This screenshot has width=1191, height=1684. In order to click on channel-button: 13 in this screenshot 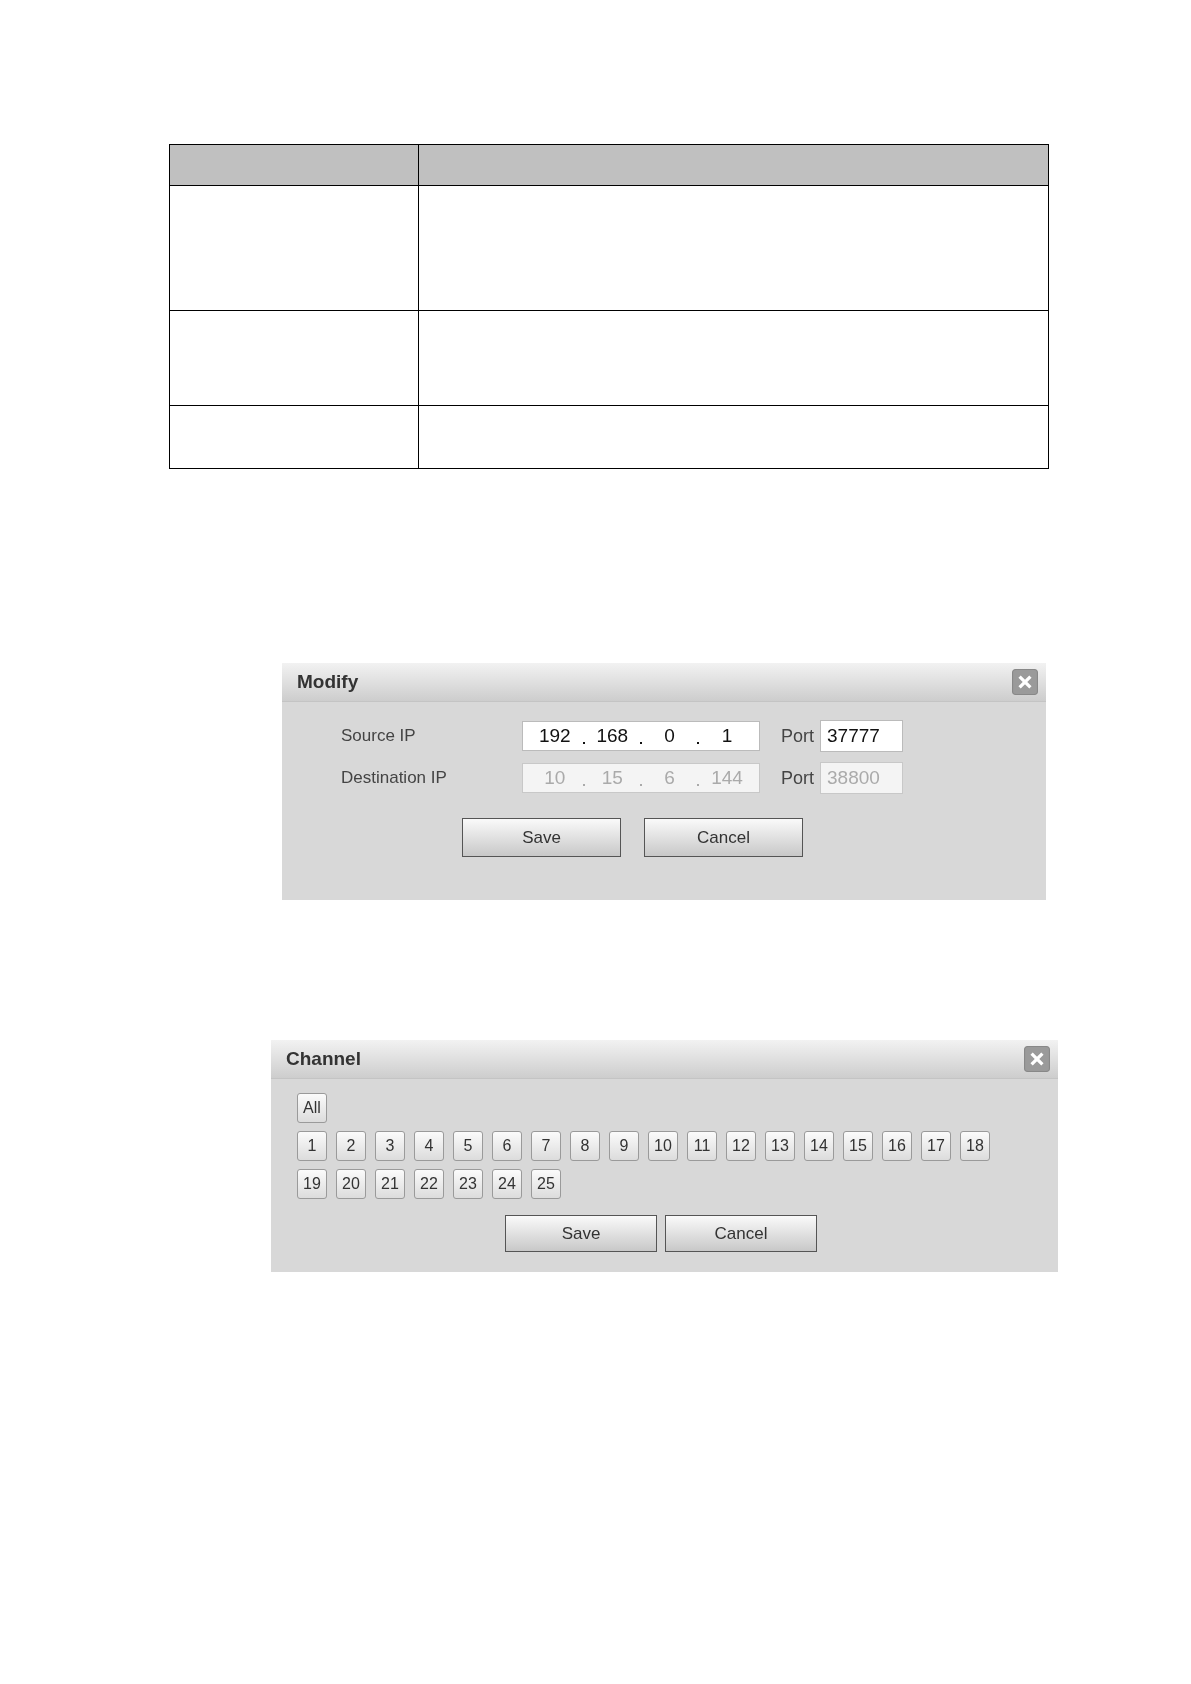, I will do `click(780, 1146)`.